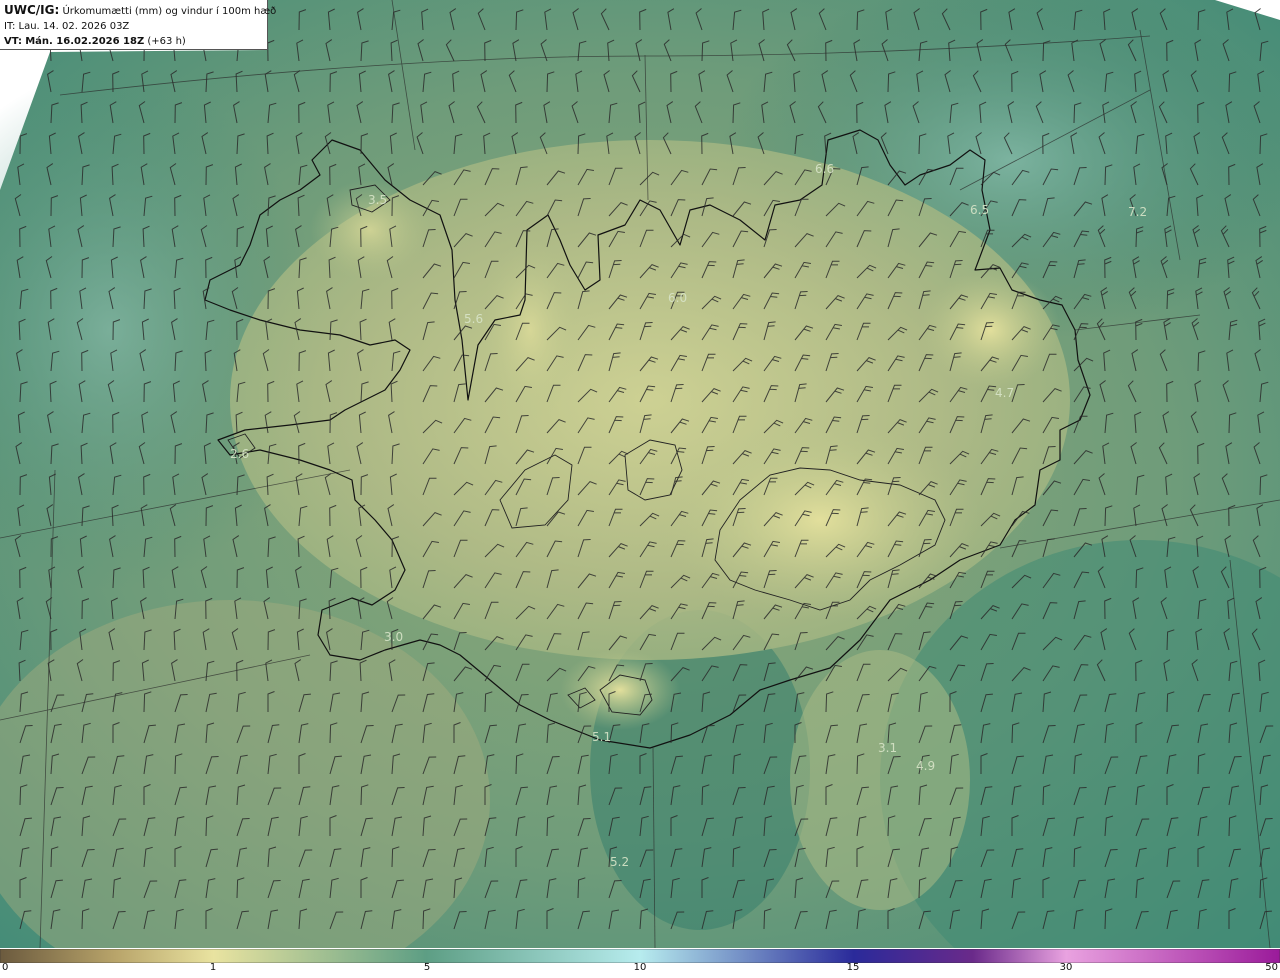 The width and height of the screenshot is (1280, 978). Describe the element at coordinates (677, 298) in the screenshot. I see `label-north-central: 6.0` at that location.